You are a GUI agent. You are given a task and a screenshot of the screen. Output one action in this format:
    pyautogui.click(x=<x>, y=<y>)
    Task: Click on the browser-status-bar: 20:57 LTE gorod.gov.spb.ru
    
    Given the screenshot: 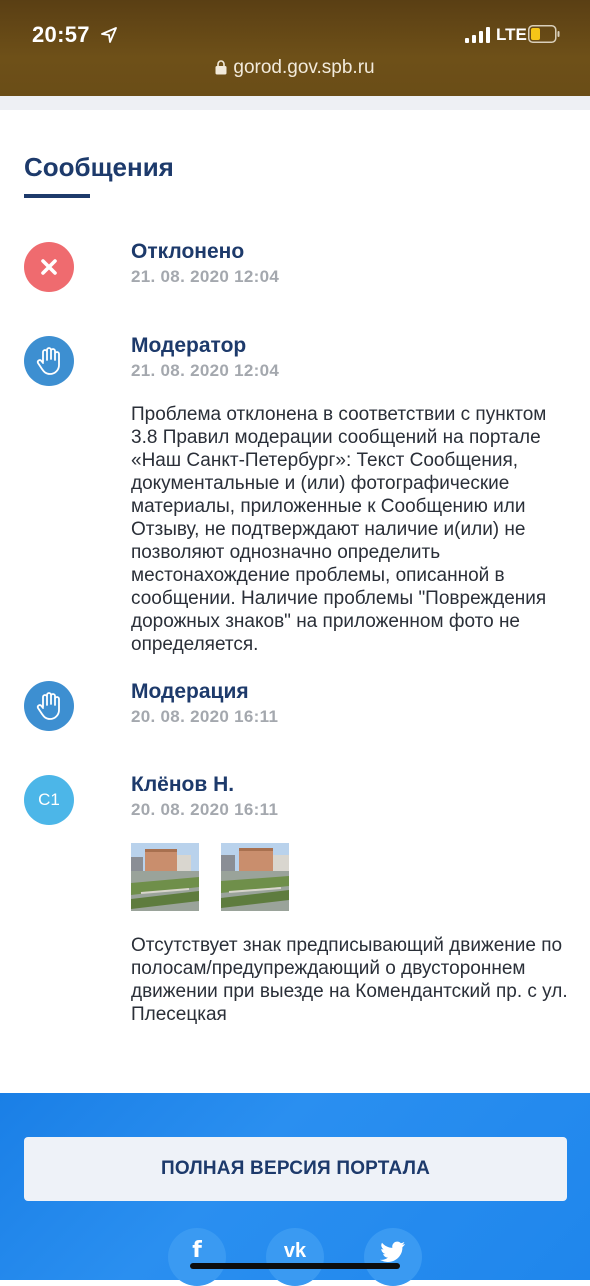 What is the action you would take?
    pyautogui.click(x=295, y=48)
    